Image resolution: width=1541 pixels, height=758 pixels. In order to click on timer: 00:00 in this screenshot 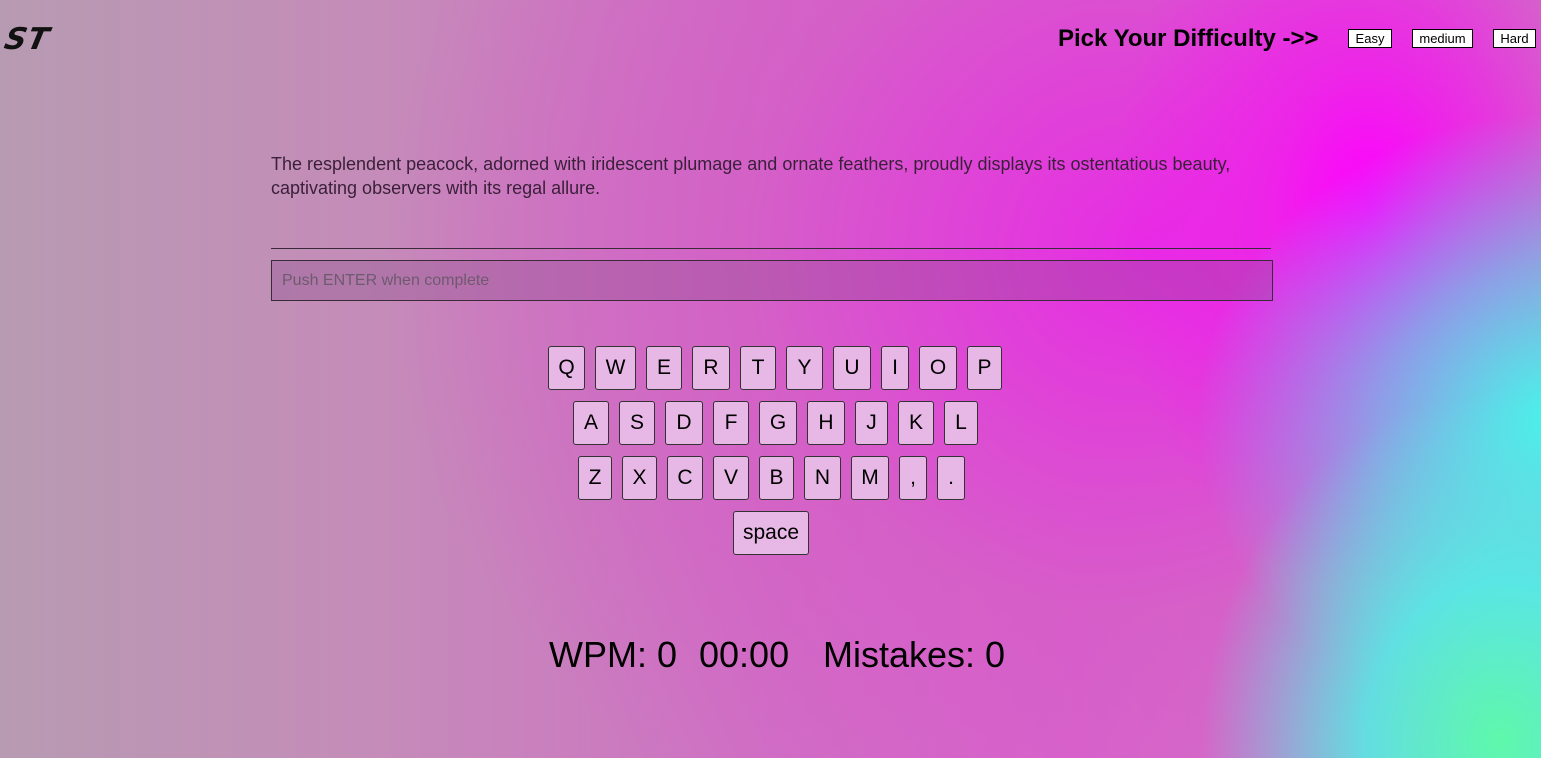, I will do `click(744, 654)`.